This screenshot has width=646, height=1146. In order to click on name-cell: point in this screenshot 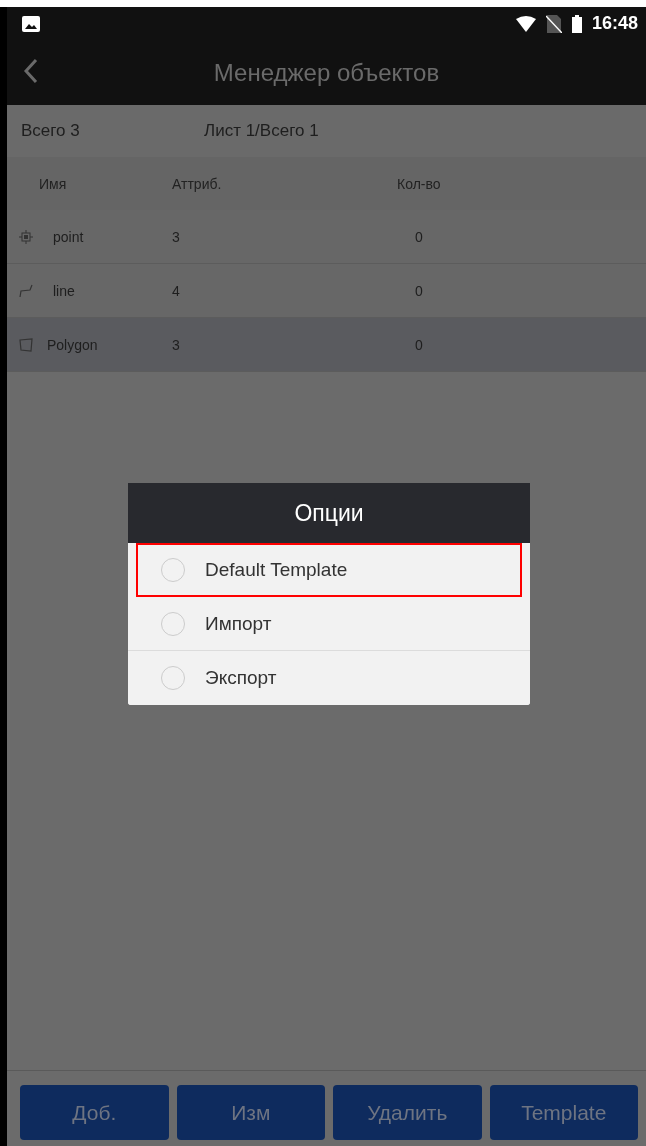, I will do `click(68, 236)`.